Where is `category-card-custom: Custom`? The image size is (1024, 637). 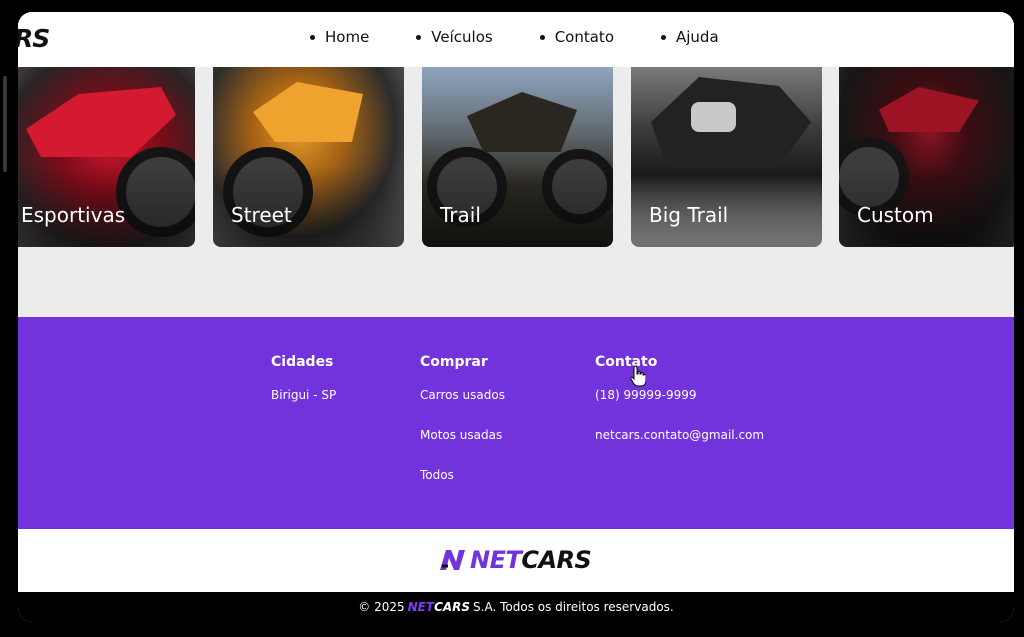 category-card-custom: Custom is located at coordinates (926, 157).